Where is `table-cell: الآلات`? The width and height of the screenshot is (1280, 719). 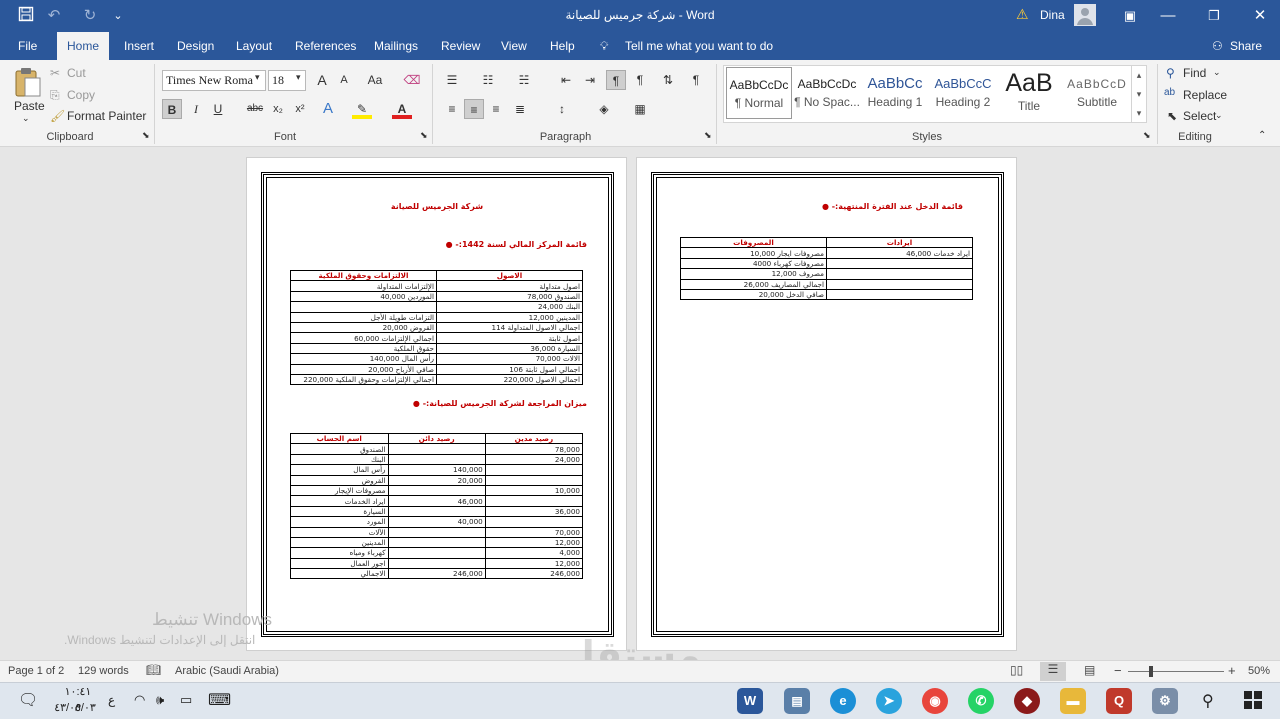 table-cell: الآلات is located at coordinates (339, 532).